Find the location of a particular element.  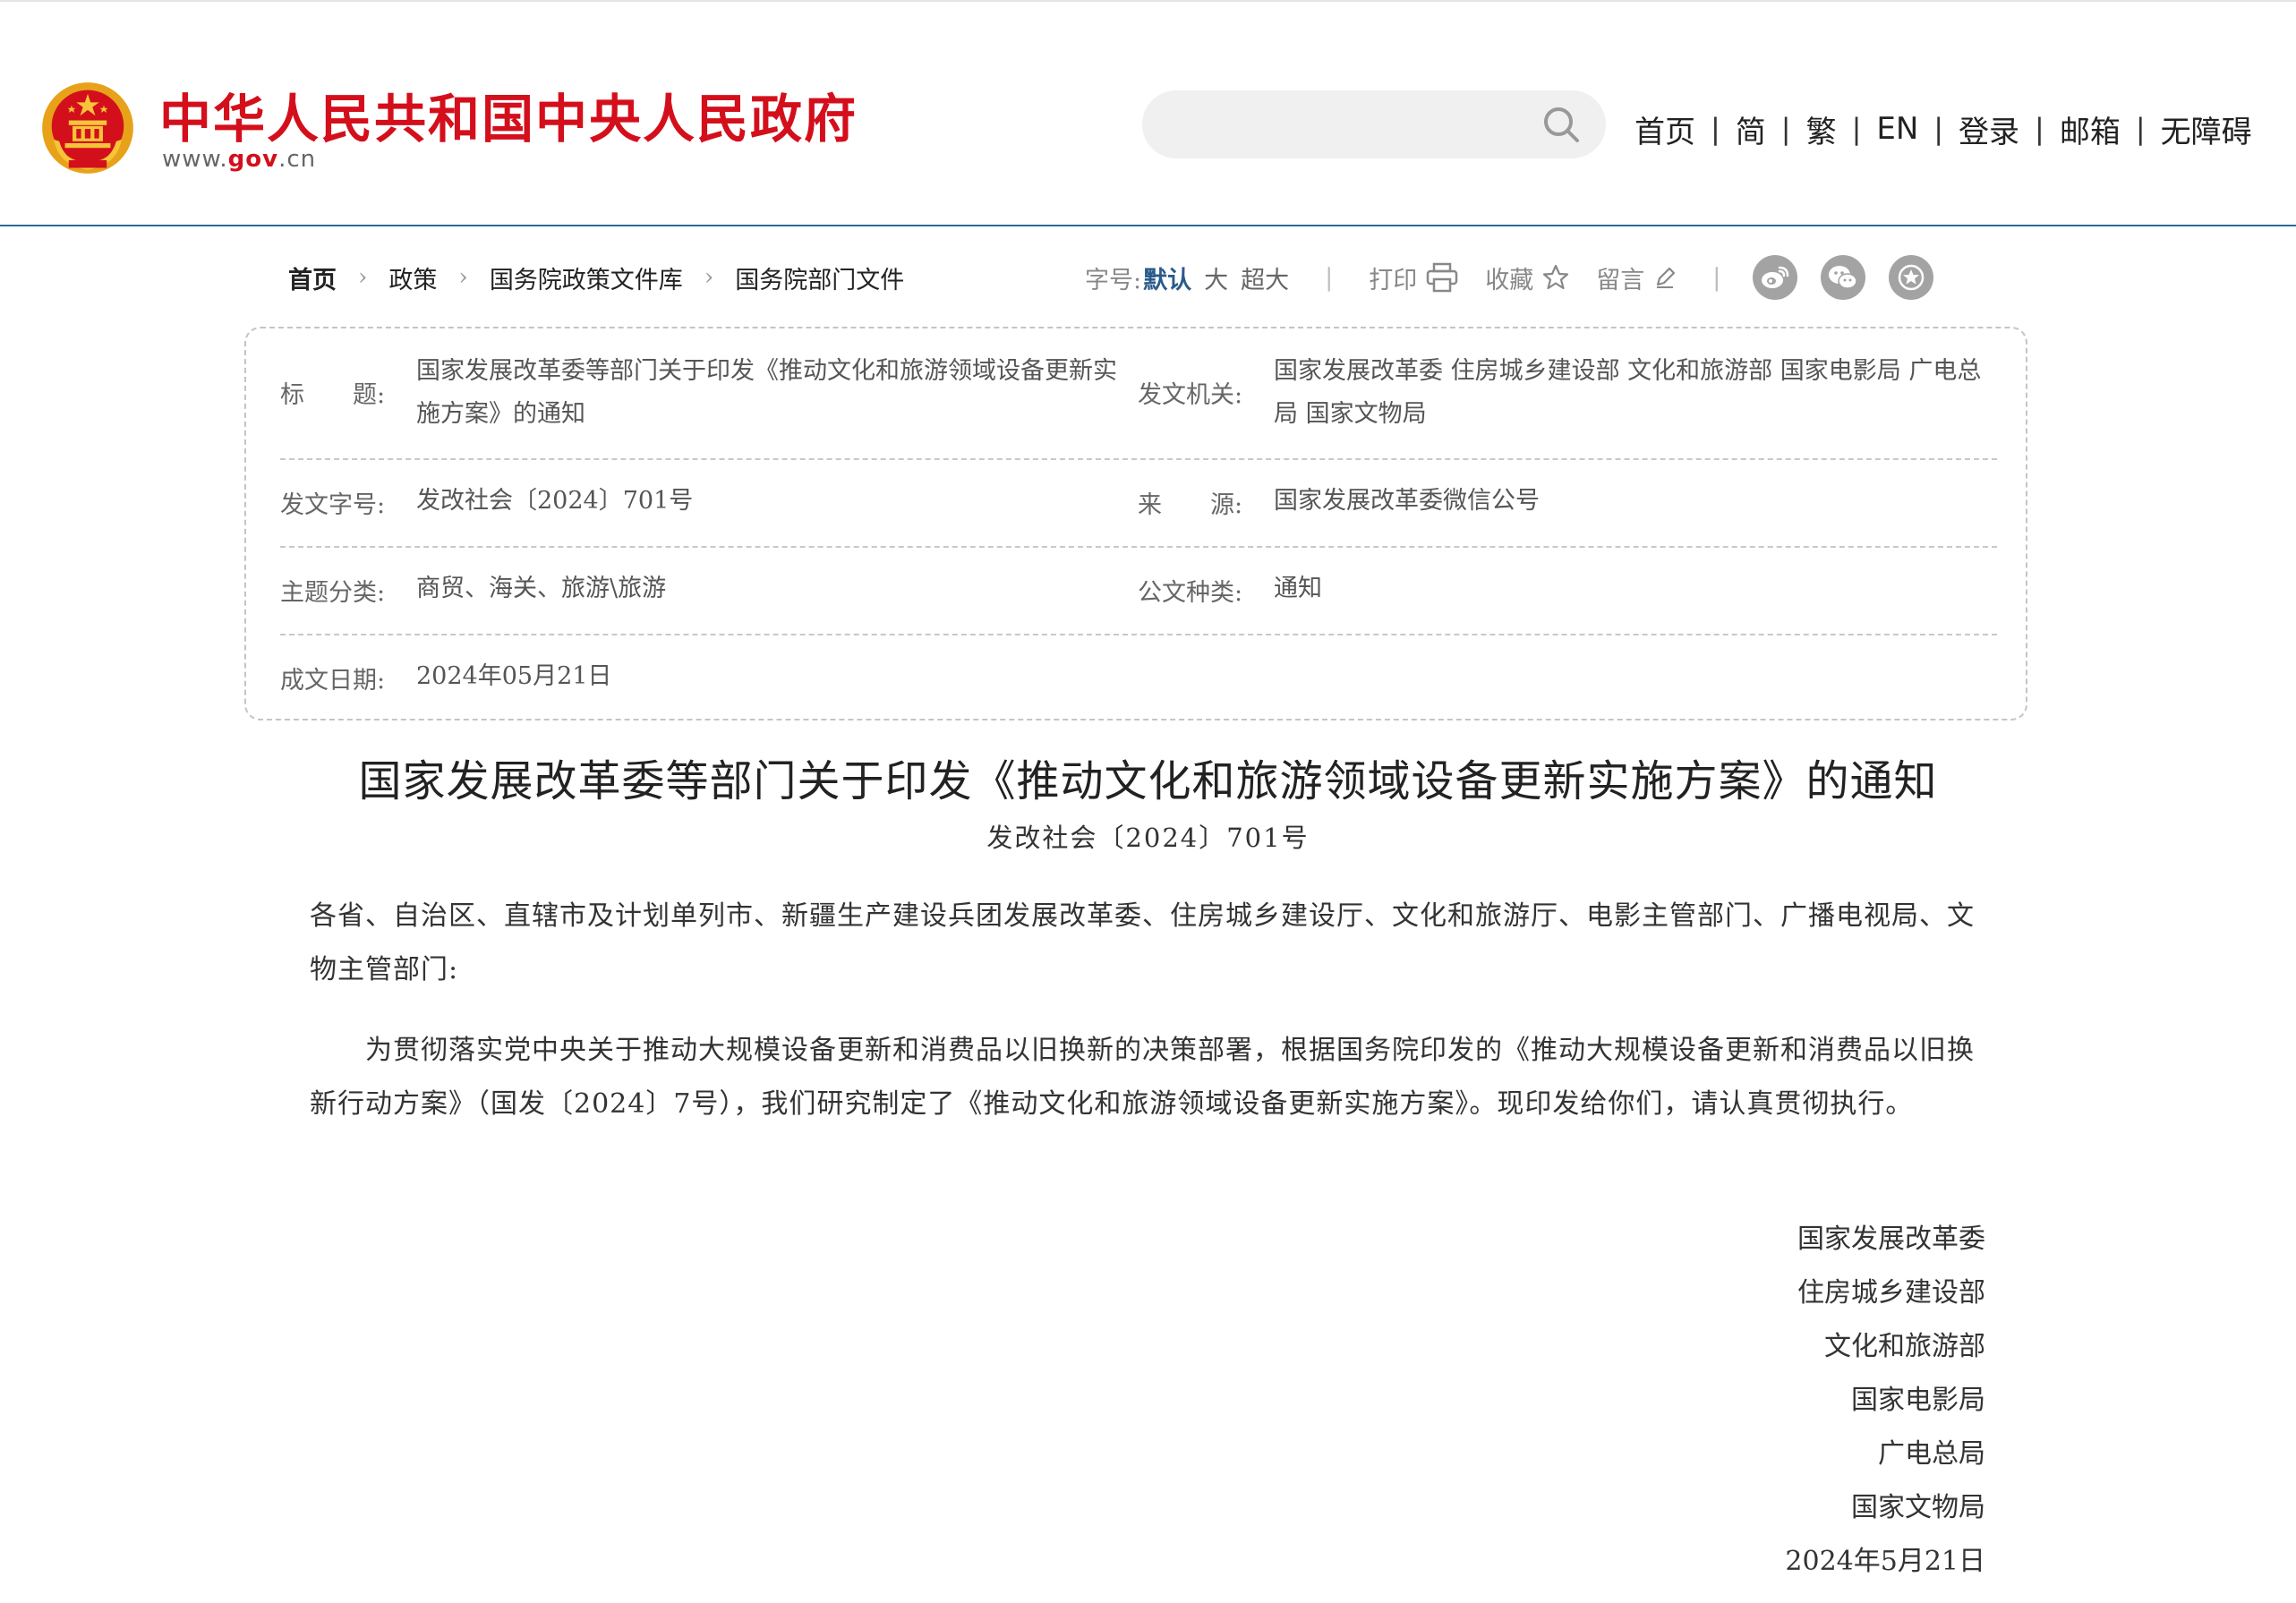

signer-ndrc: 国家发展改革委 is located at coordinates (1891, 1239).